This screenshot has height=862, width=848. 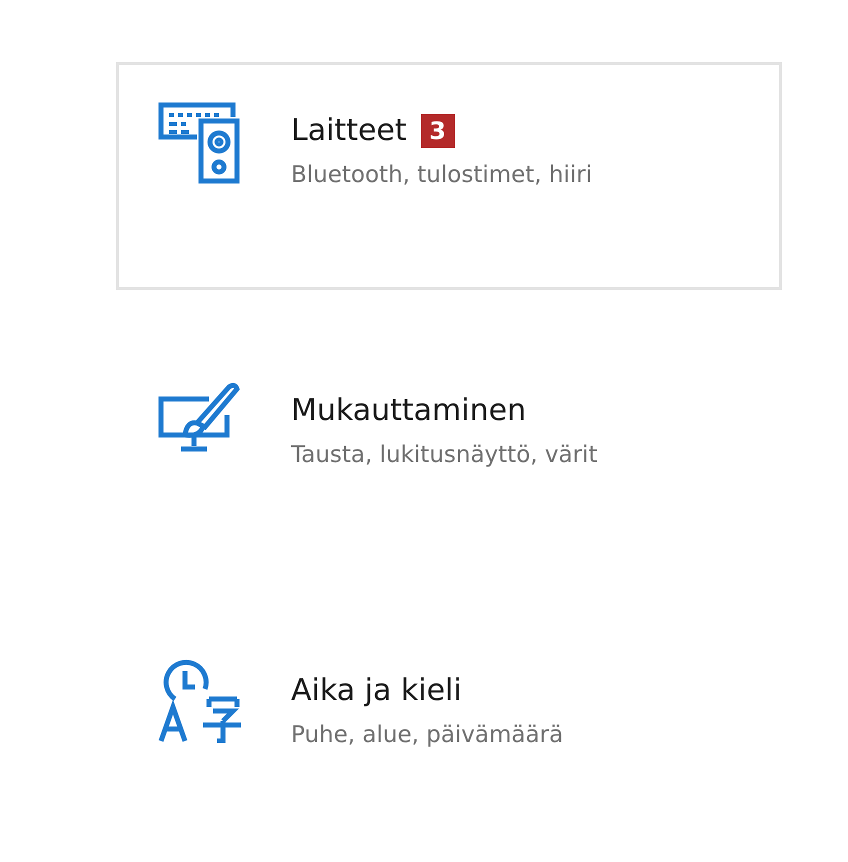 What do you see at coordinates (408, 410) in the screenshot?
I see `category-title: Mukauttaminen` at bounding box center [408, 410].